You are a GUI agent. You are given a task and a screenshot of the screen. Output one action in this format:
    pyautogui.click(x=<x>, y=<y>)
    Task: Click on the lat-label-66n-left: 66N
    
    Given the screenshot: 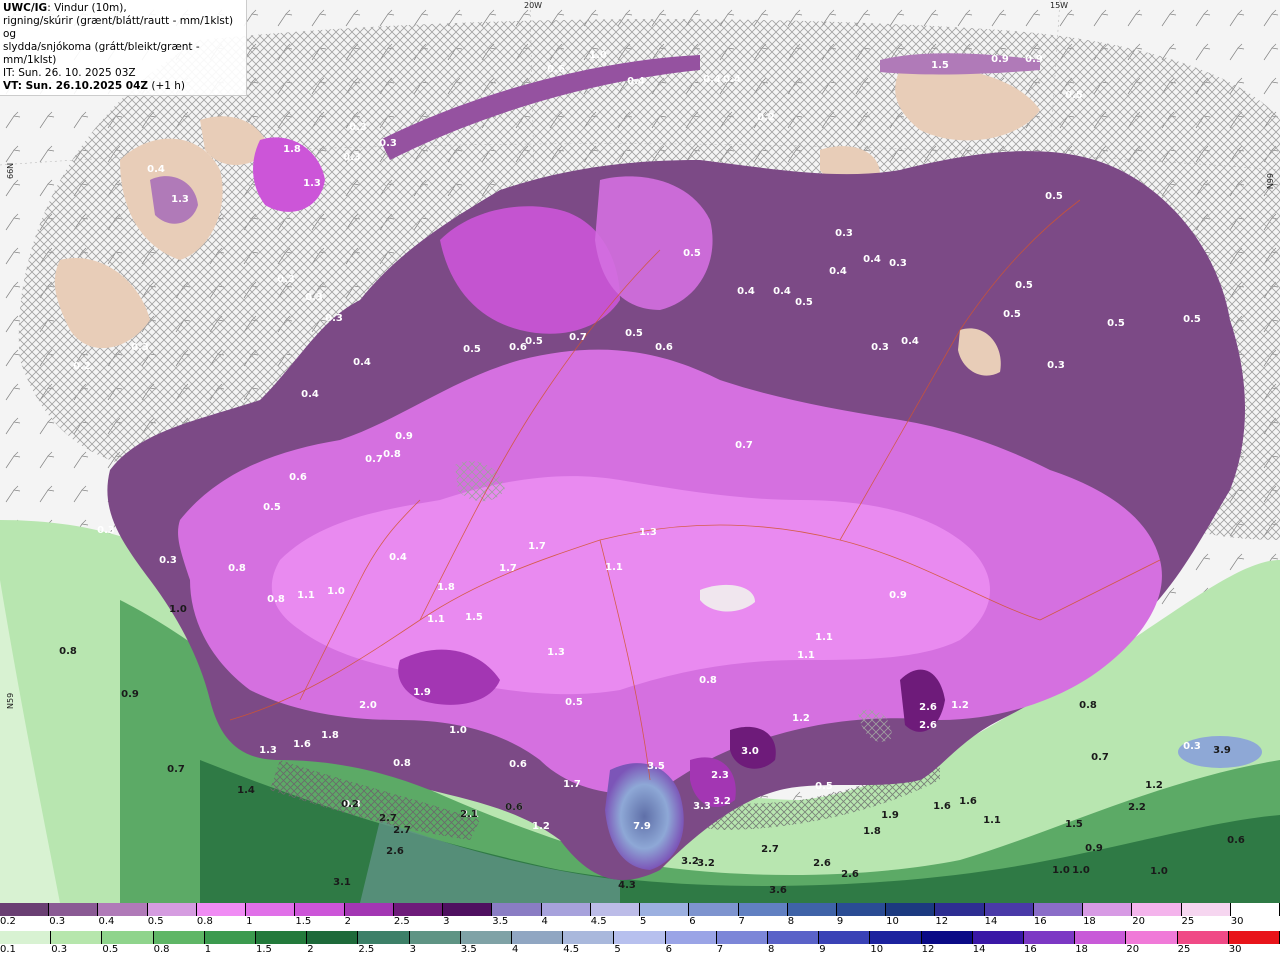 What is the action you would take?
    pyautogui.click(x=10, y=171)
    